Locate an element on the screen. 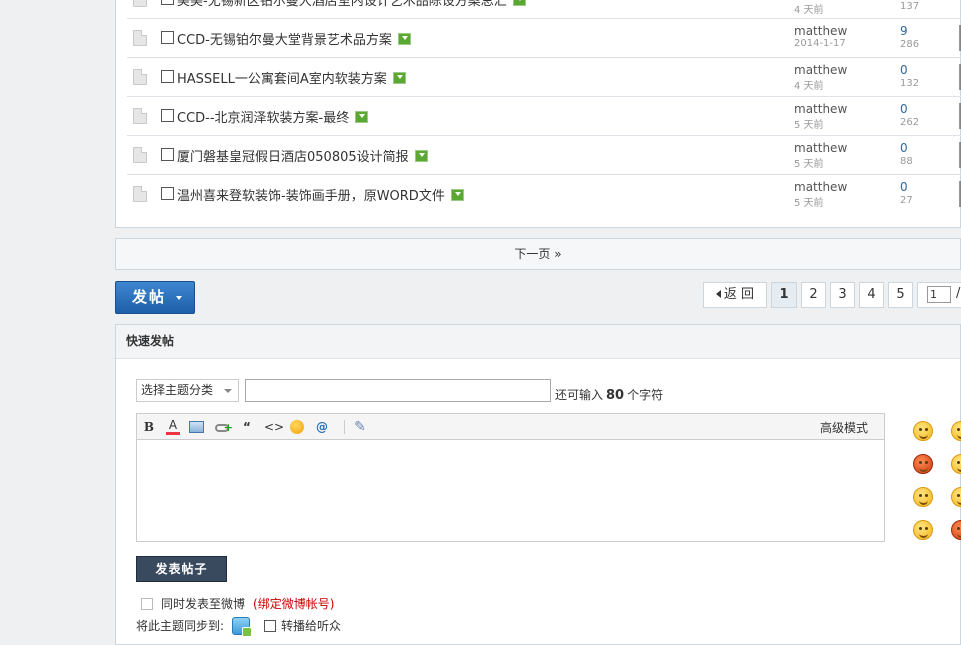 The width and height of the screenshot is (961, 645). thread-replies: 9 is located at coordinates (904, 31).